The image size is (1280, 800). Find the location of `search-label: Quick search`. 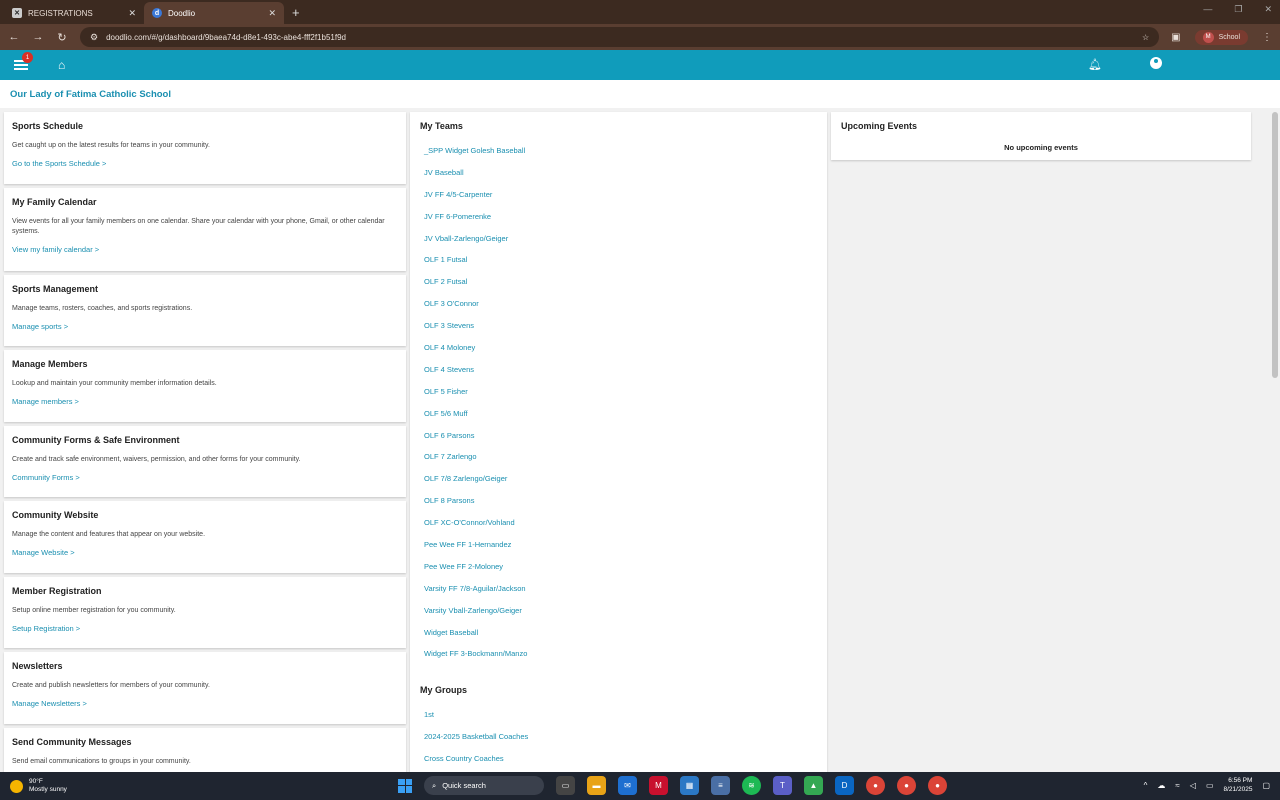

search-label: Quick search is located at coordinates (464, 785).